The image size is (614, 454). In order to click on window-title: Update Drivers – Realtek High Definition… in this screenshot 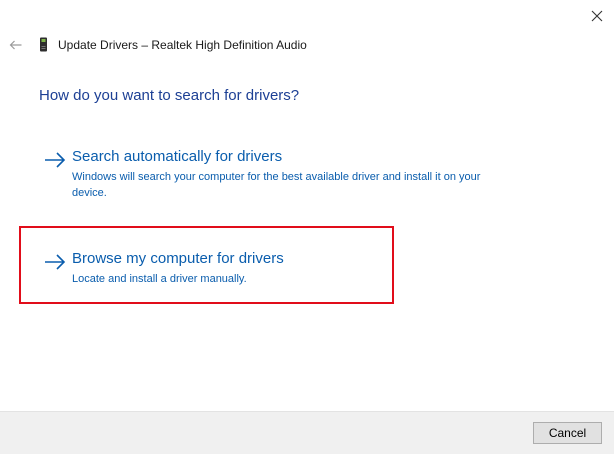, I will do `click(182, 45)`.